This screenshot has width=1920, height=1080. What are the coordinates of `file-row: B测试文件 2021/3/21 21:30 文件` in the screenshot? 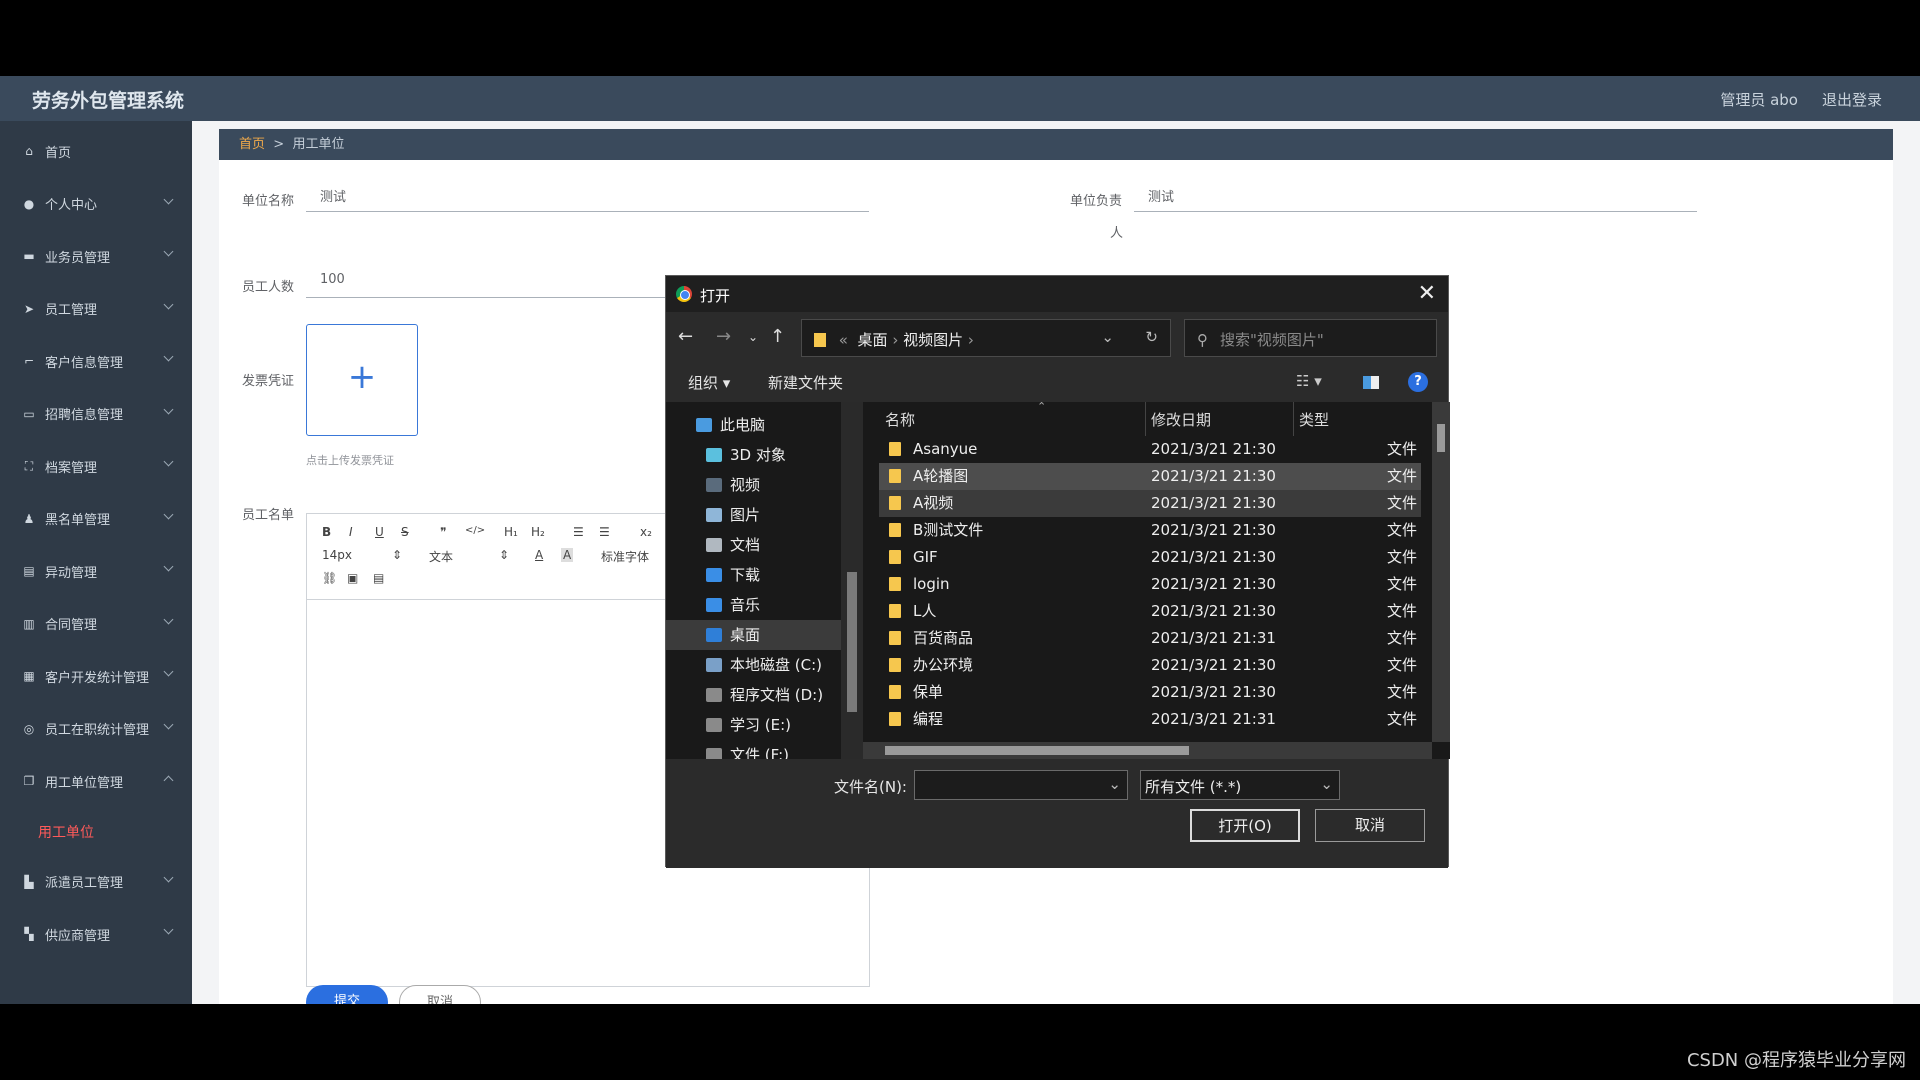 It's located at (1150, 530).